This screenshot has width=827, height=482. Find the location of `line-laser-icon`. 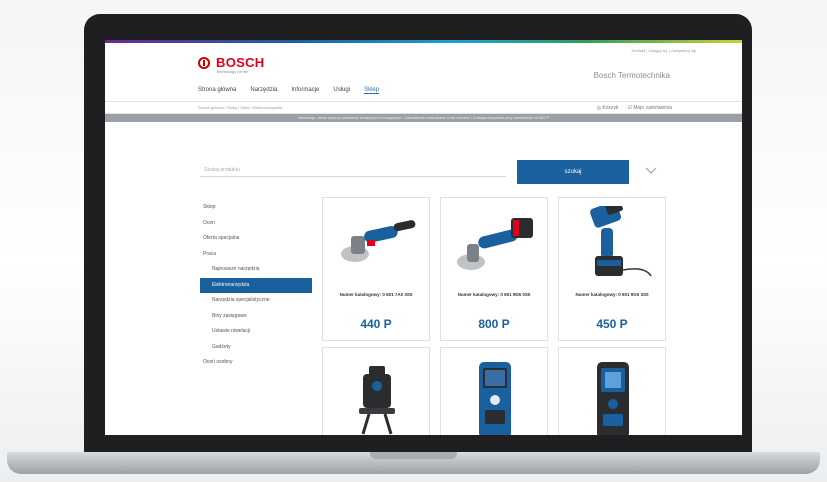

line-laser-icon is located at coordinates (377, 400).